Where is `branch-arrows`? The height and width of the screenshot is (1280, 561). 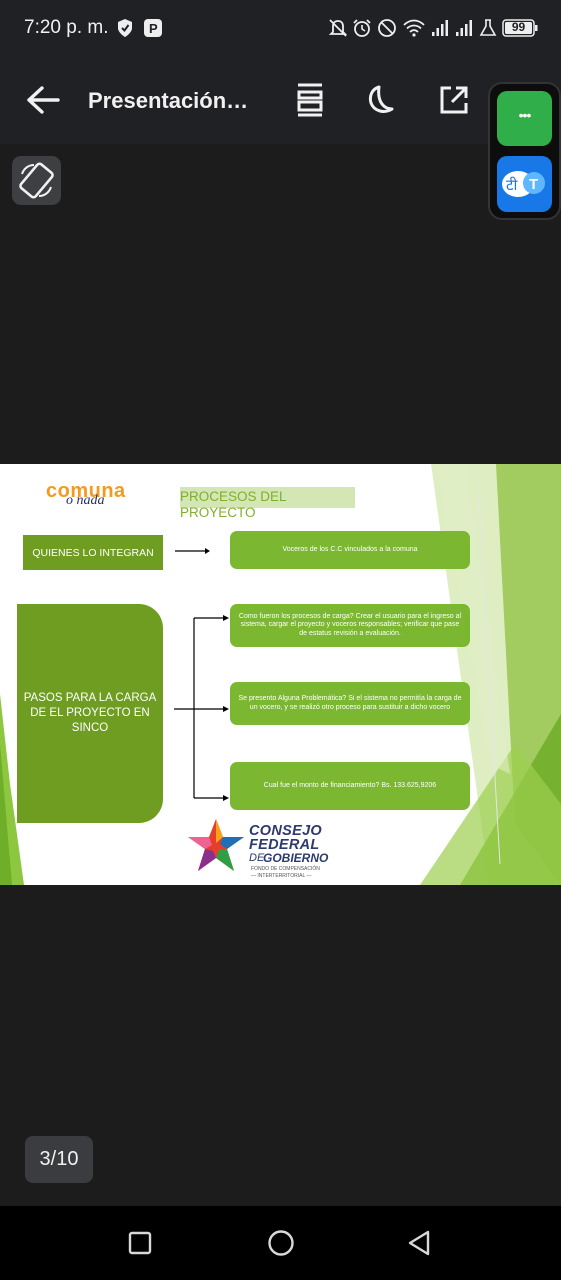 branch-arrows is located at coordinates (201, 708).